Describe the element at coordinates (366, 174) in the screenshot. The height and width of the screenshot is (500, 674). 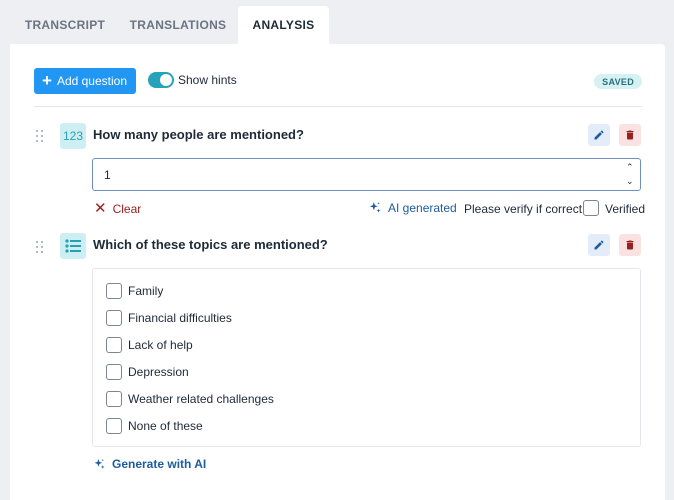
I see `number-answer-input: 1 ⌃ ⌄` at that location.